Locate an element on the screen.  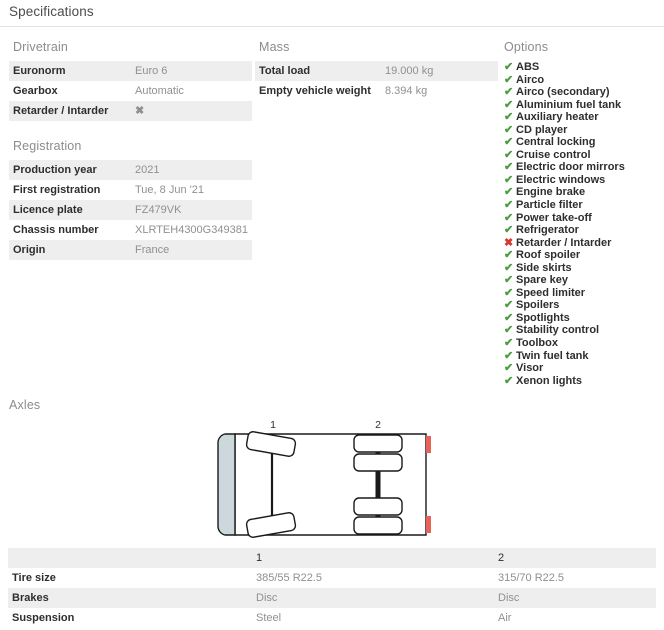
row-key: Chassis number is located at coordinates (56, 229).